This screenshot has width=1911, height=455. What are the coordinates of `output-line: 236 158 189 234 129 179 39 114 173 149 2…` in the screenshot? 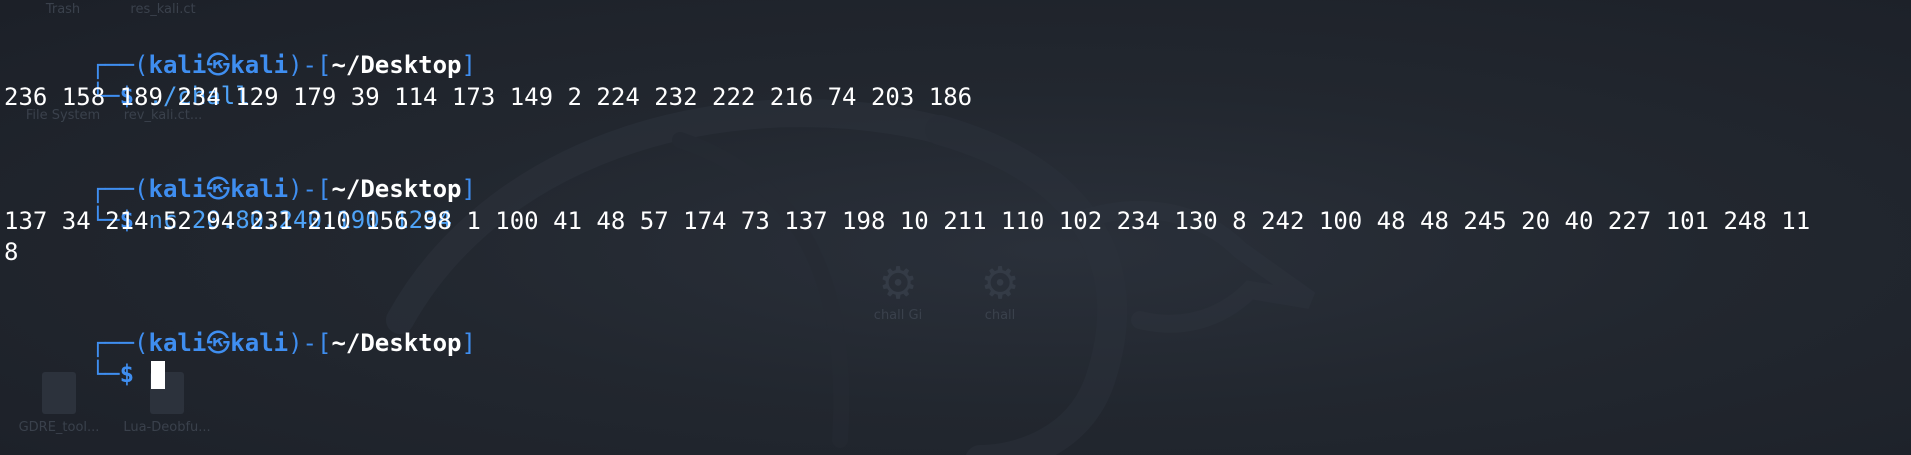 It's located at (488, 97).